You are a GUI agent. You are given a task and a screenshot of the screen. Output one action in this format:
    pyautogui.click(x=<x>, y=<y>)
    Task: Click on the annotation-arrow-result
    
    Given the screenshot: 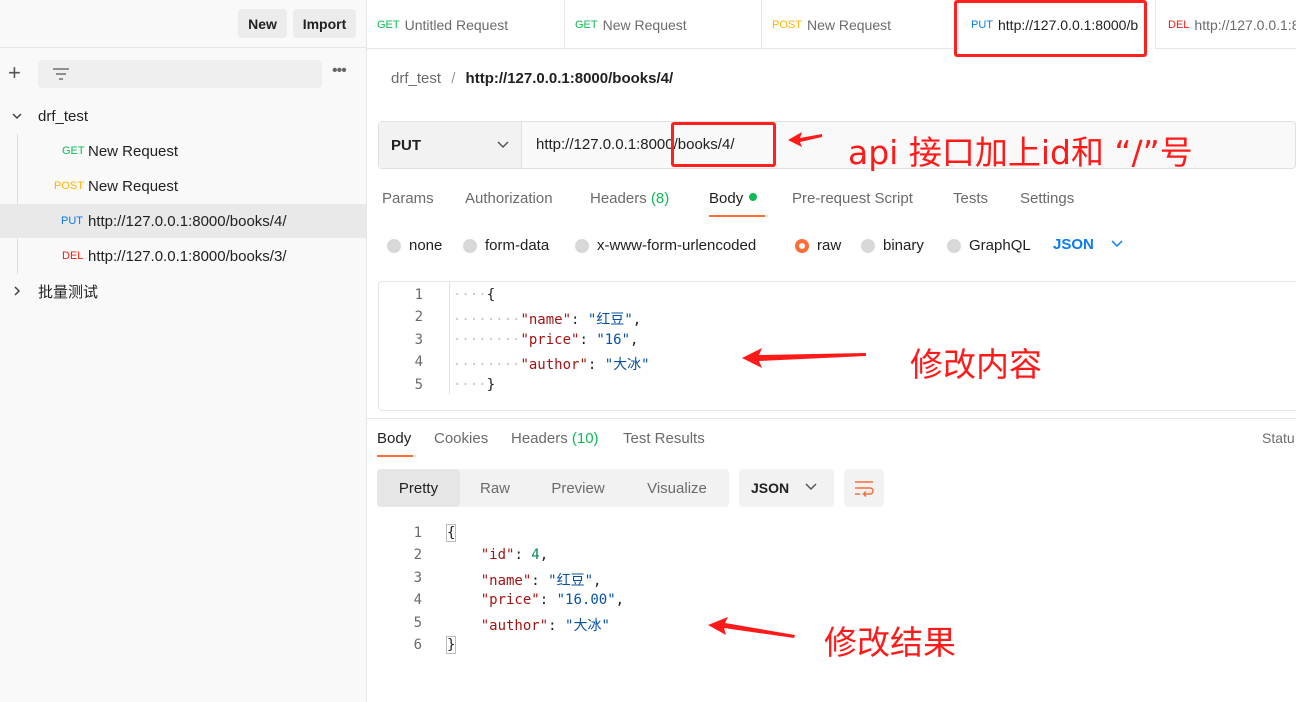 What is the action you would take?
    pyautogui.click(x=751, y=627)
    